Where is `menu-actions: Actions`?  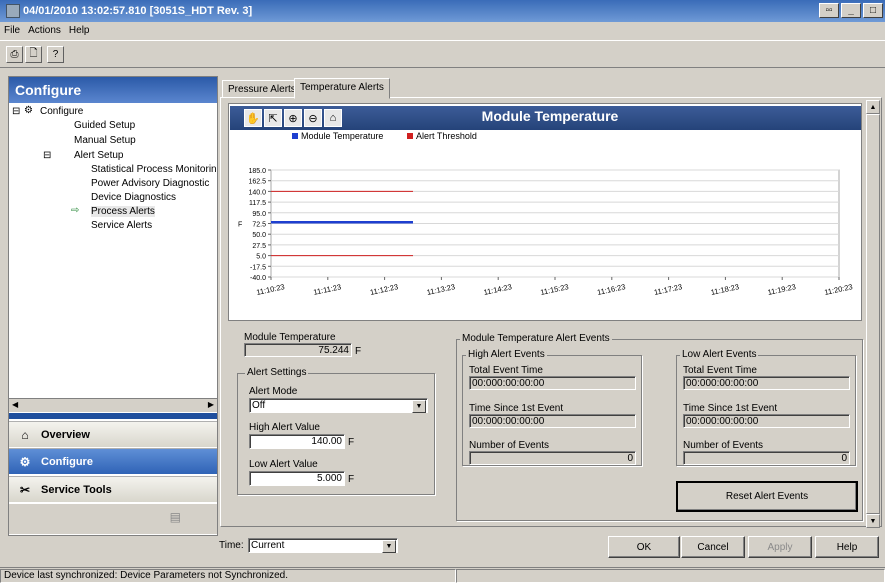 menu-actions: Actions is located at coordinates (44, 30).